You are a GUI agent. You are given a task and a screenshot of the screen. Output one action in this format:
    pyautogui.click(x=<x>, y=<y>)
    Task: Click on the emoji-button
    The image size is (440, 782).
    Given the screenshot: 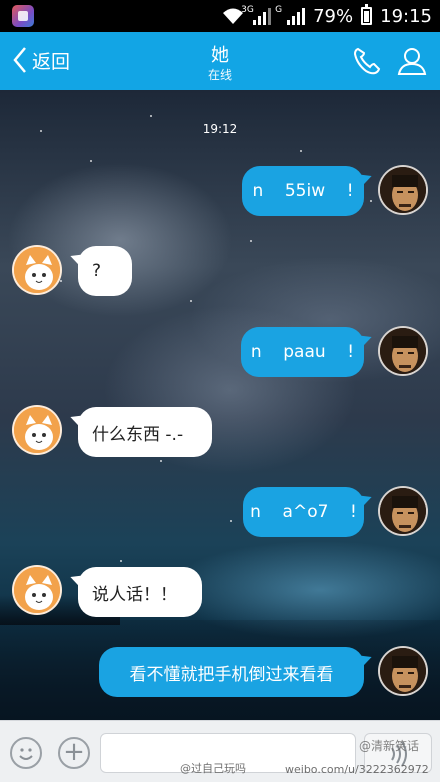 What is the action you would take?
    pyautogui.click(x=26, y=753)
    